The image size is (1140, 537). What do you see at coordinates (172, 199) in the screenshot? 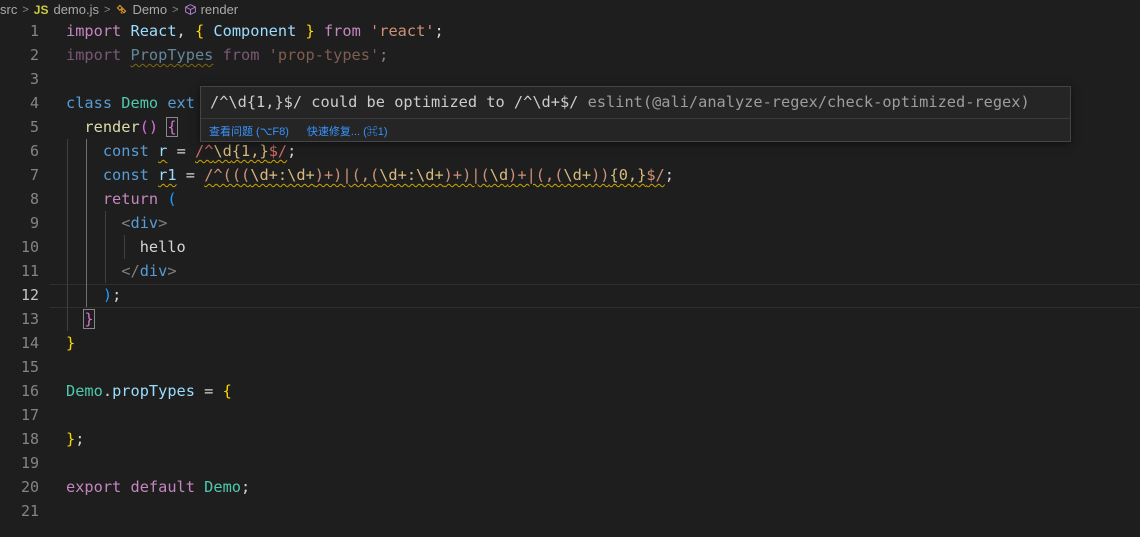
I see `token: (` at bounding box center [172, 199].